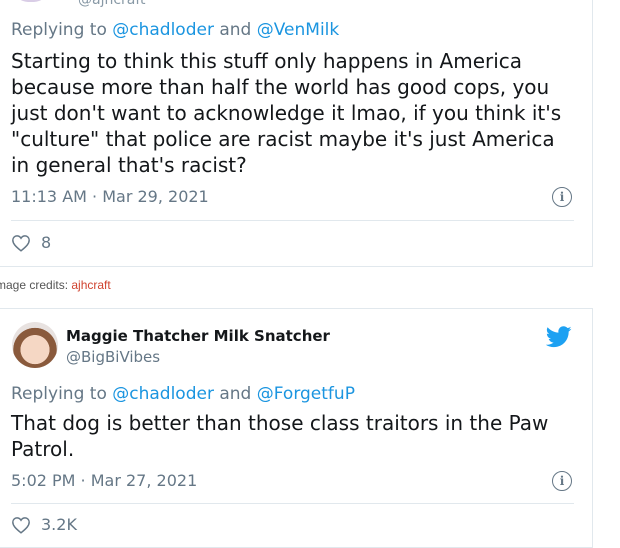 This screenshot has width=620, height=548. I want to click on credit-link: ajhcraft, so click(90, 285).